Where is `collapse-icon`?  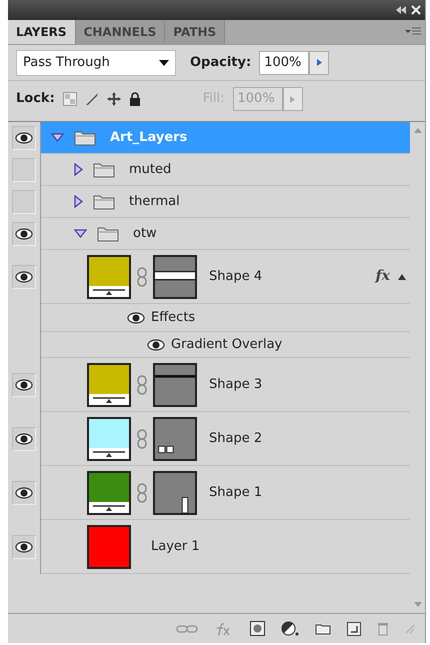 collapse-icon is located at coordinates (401, 10).